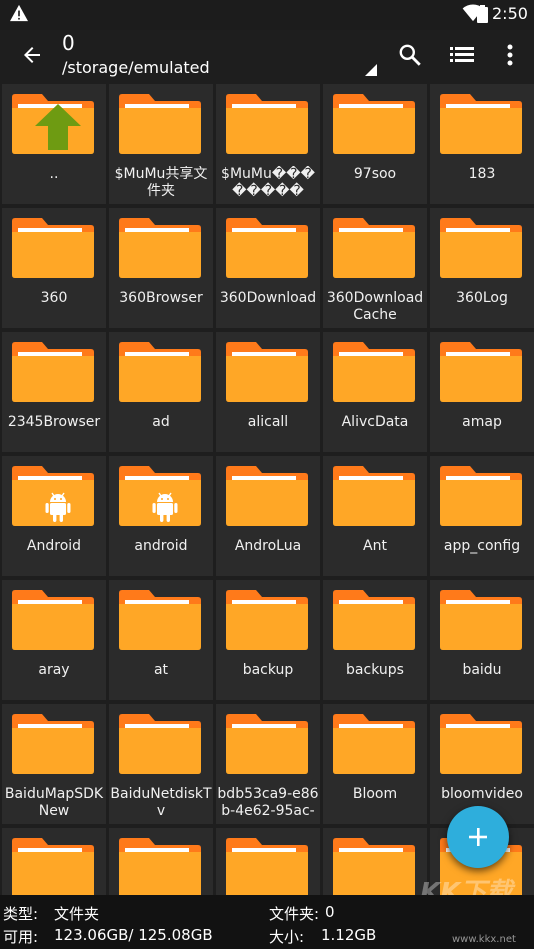  I want to click on folder-item: 97soo, so click(375, 144).